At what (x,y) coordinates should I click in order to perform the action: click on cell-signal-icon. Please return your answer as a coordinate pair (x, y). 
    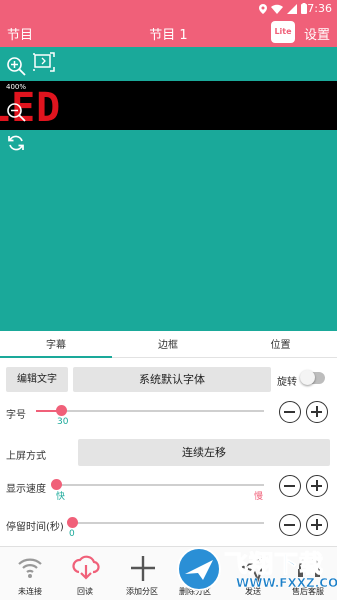
    Looking at the image, I should click on (292, 8).